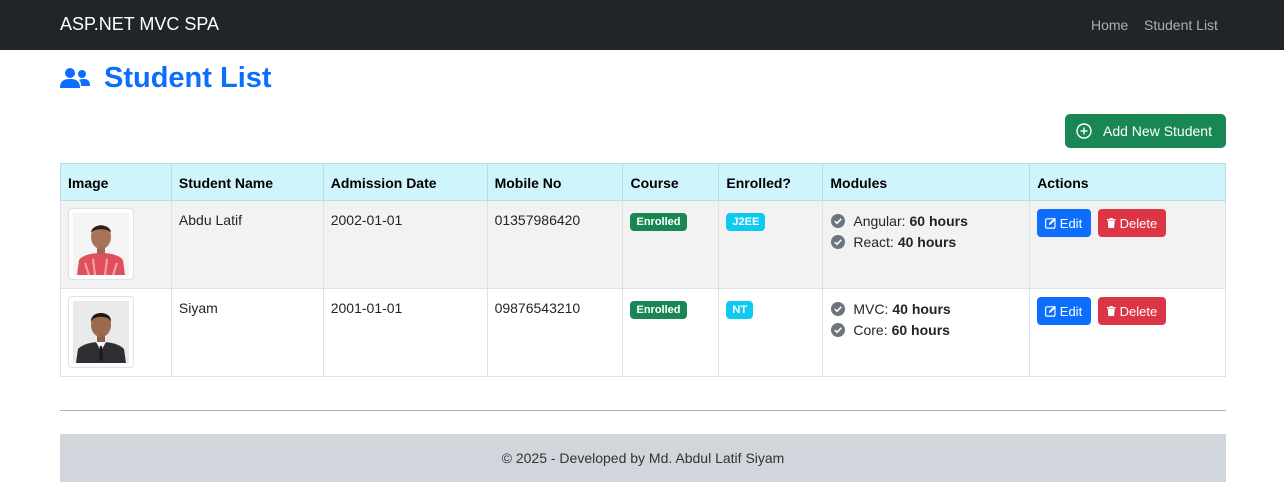 The image size is (1284, 482). What do you see at coordinates (879, 220) in the screenshot?
I see `module-name: Angular:` at bounding box center [879, 220].